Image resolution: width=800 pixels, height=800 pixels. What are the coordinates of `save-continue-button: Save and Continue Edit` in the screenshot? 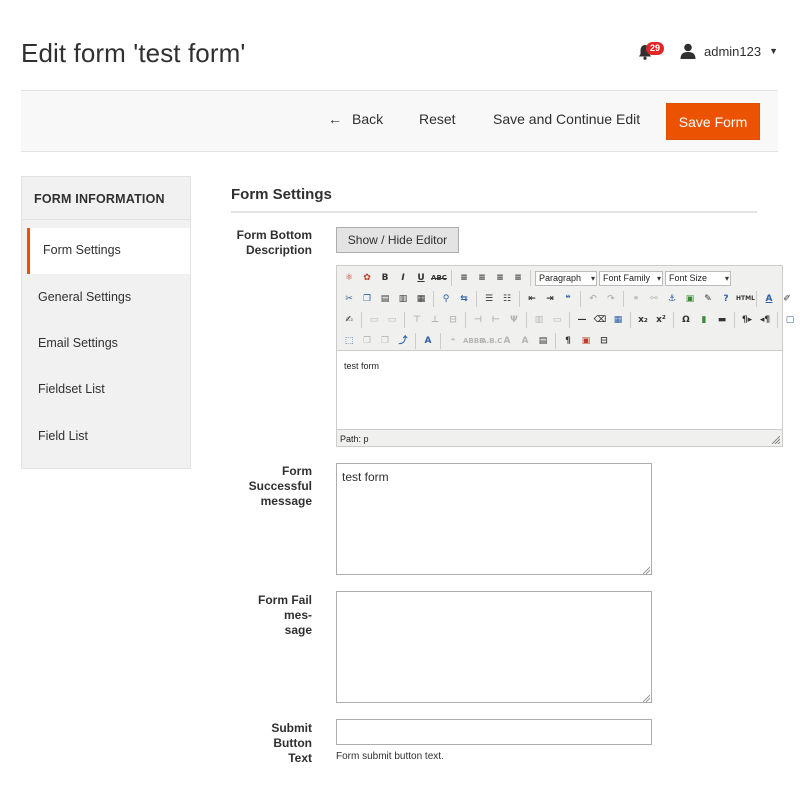 It's located at (566, 119).